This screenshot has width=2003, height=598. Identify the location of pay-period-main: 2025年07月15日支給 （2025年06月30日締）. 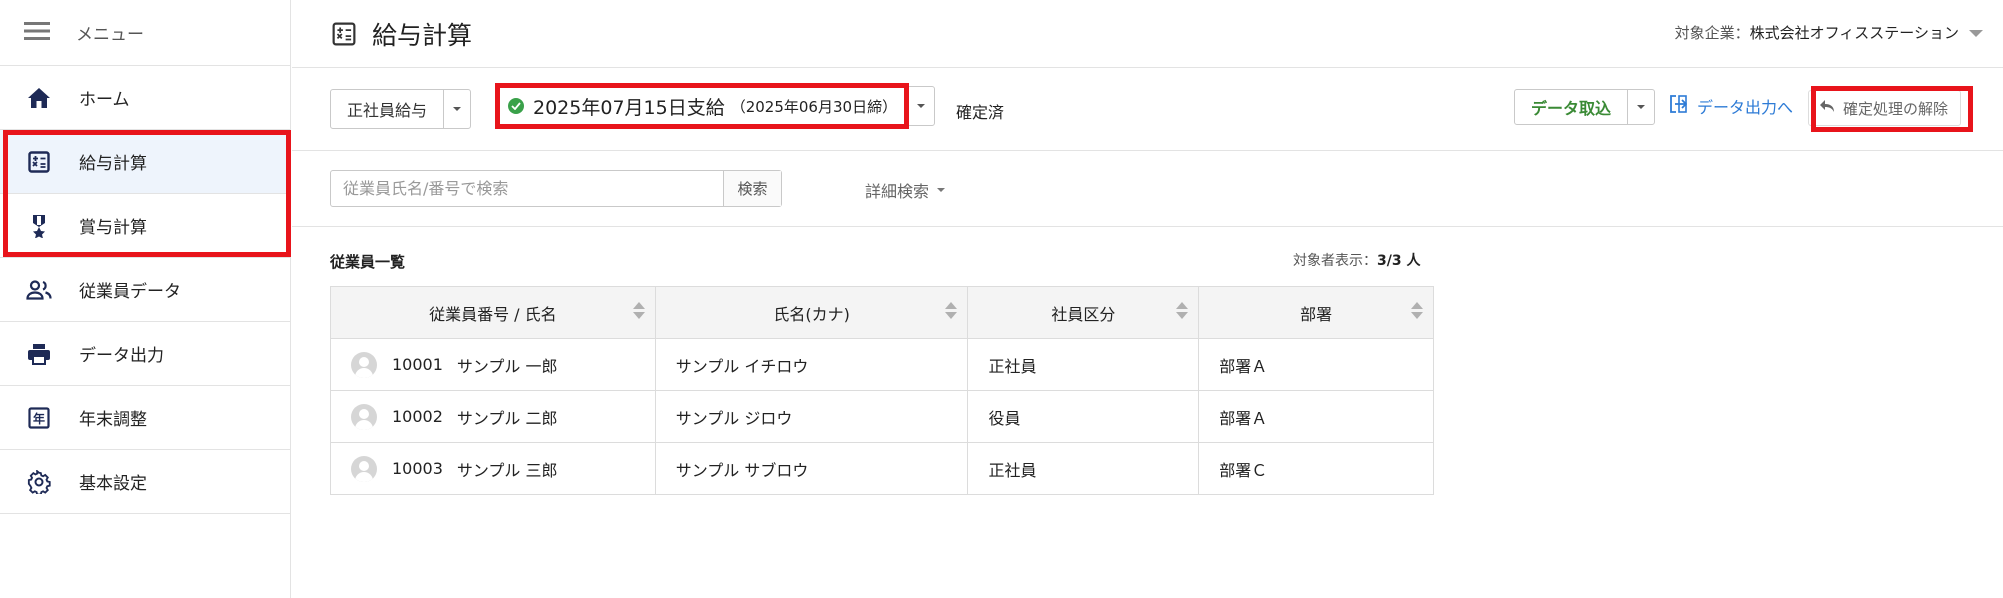
(702, 106).